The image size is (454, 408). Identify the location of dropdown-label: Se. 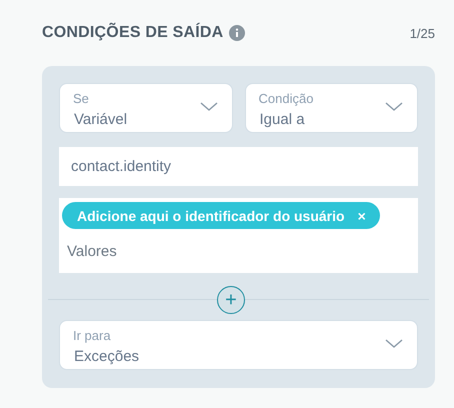
(81, 98).